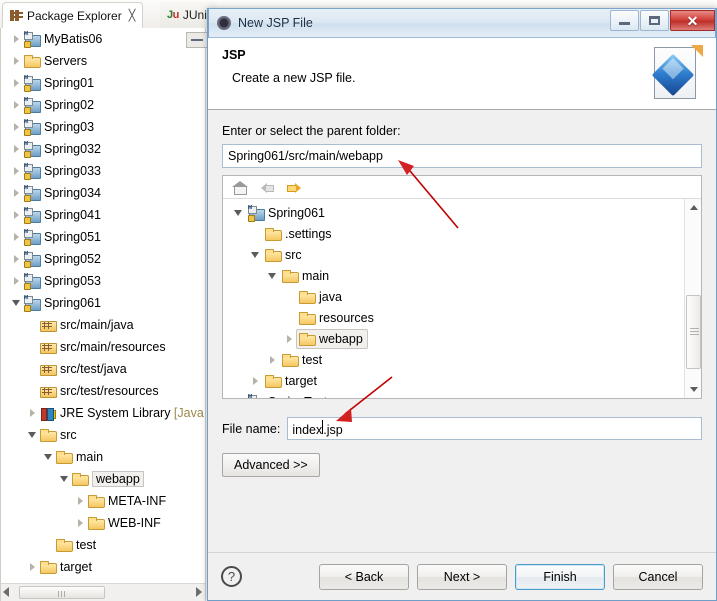 The height and width of the screenshot is (601, 717). Describe the element at coordinates (73, 15) in the screenshot. I see `tab-package-explorer: Package Explorer ╳` at that location.